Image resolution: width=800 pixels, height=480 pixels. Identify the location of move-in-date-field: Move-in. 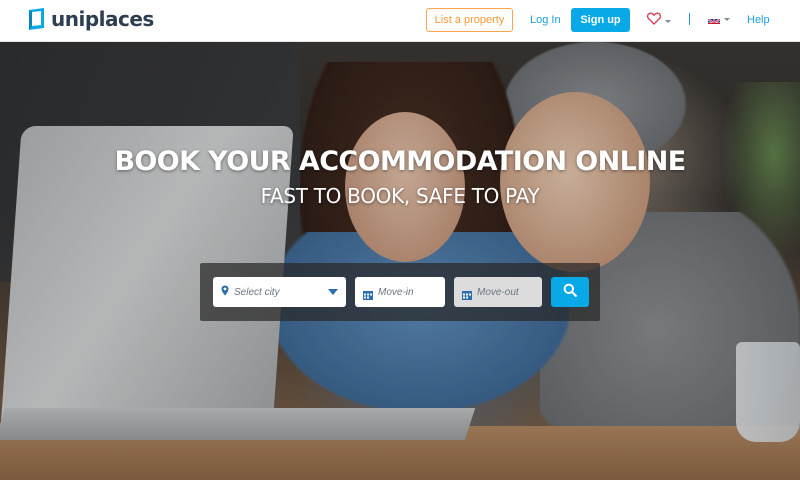
(400, 292).